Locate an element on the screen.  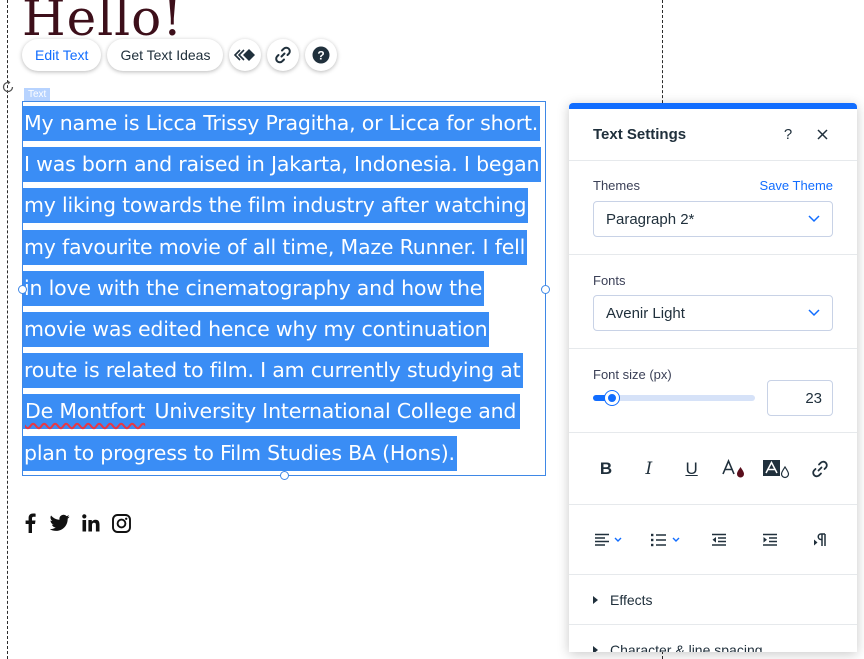
bold-button: B is located at coordinates (606, 469).